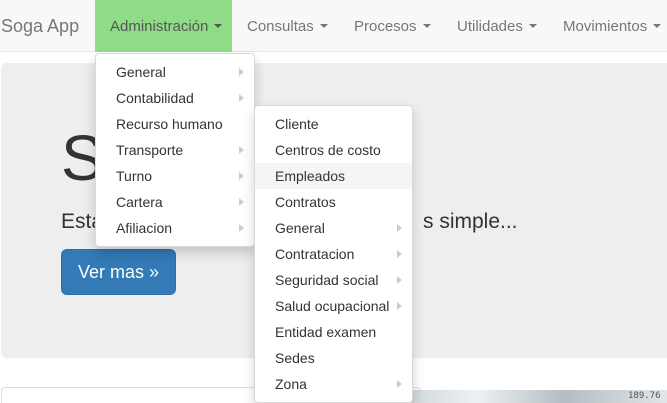 The width and height of the screenshot is (667, 403). Describe the element at coordinates (333, 124) in the screenshot. I see `submenu-item-cliente: Cliente` at that location.